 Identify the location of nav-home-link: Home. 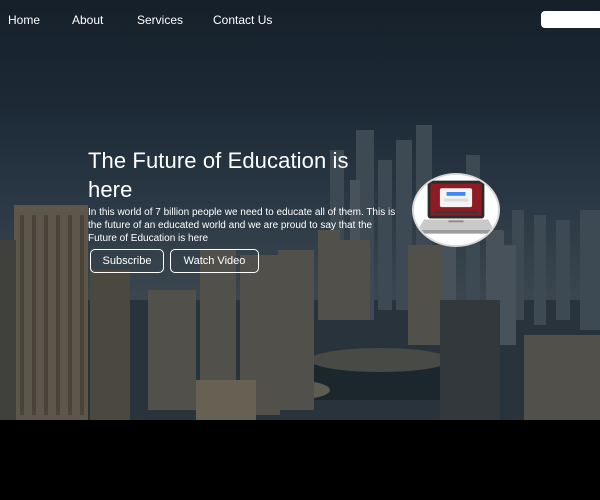
(24, 20).